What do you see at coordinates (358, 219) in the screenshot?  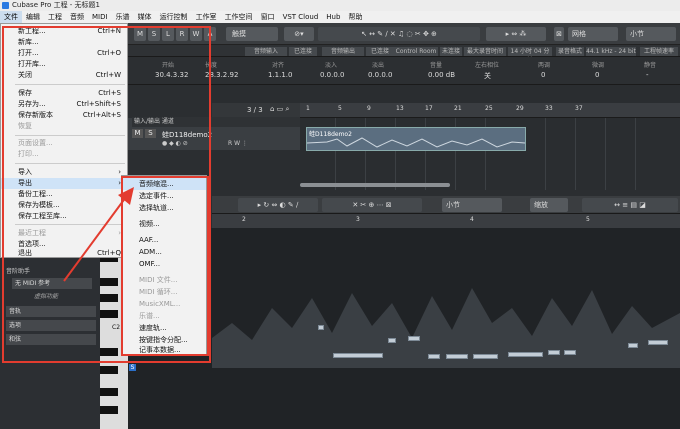 I see `editor-ruler-tick: 3` at bounding box center [358, 219].